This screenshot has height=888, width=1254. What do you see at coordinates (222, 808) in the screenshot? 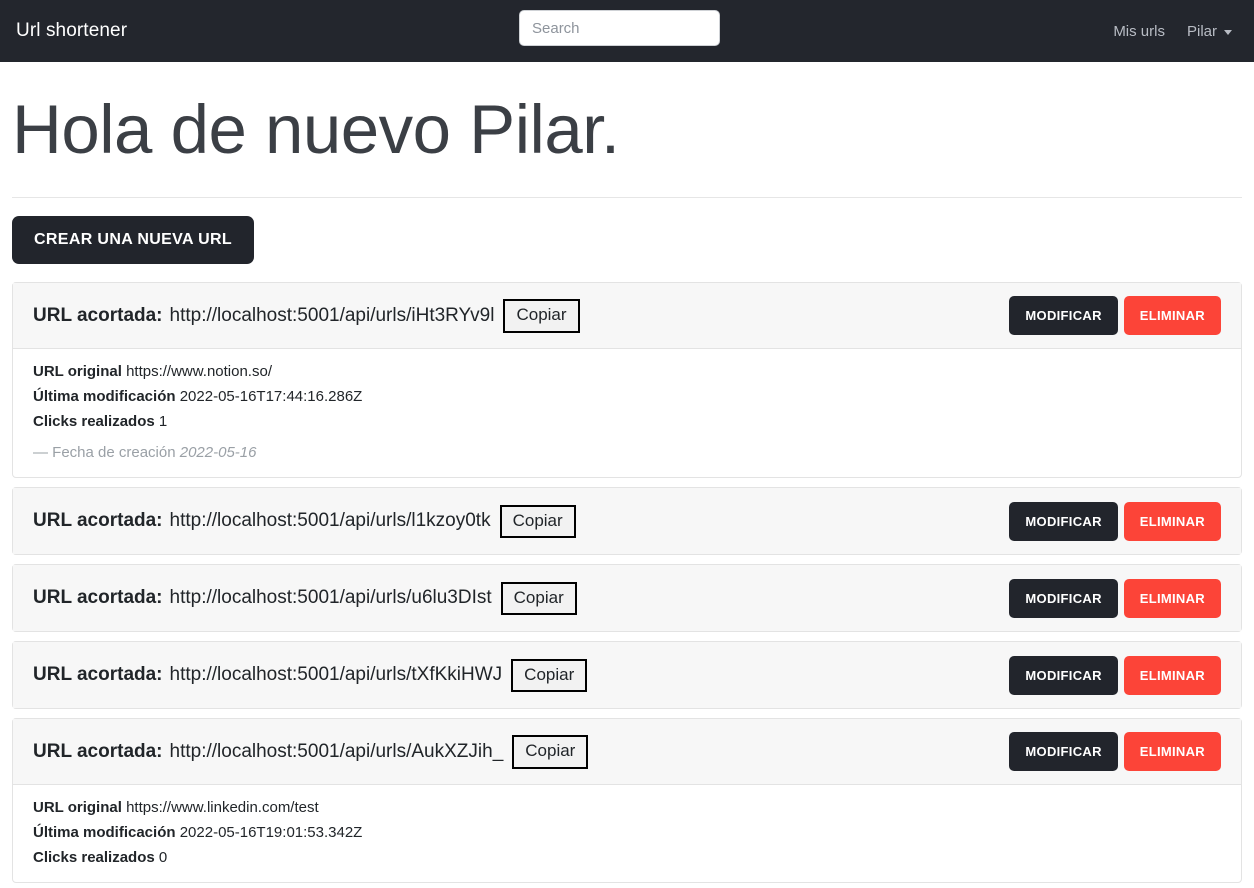
I see `original-url-value: https://www.linkedin.com/test` at bounding box center [222, 808].